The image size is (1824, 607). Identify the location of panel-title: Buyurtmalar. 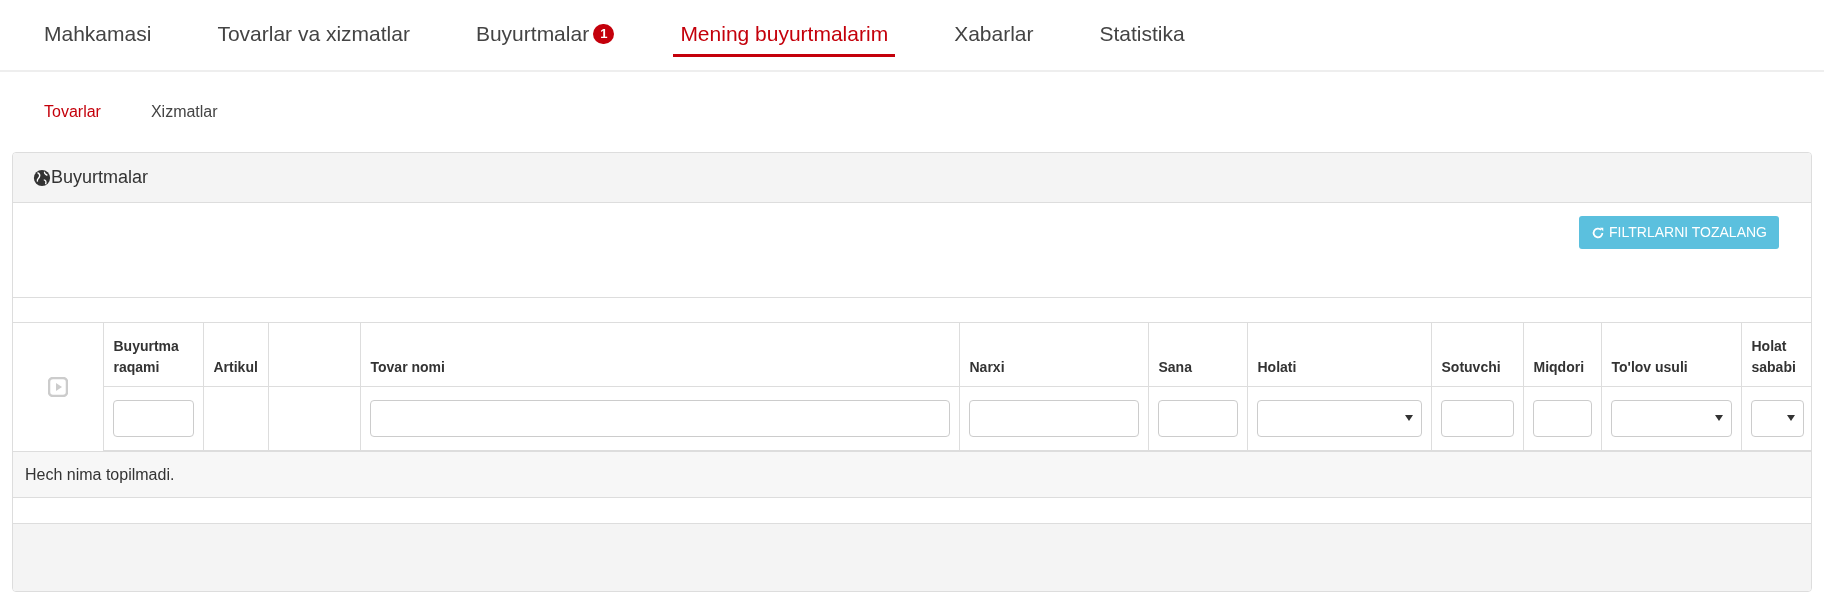
(100, 177).